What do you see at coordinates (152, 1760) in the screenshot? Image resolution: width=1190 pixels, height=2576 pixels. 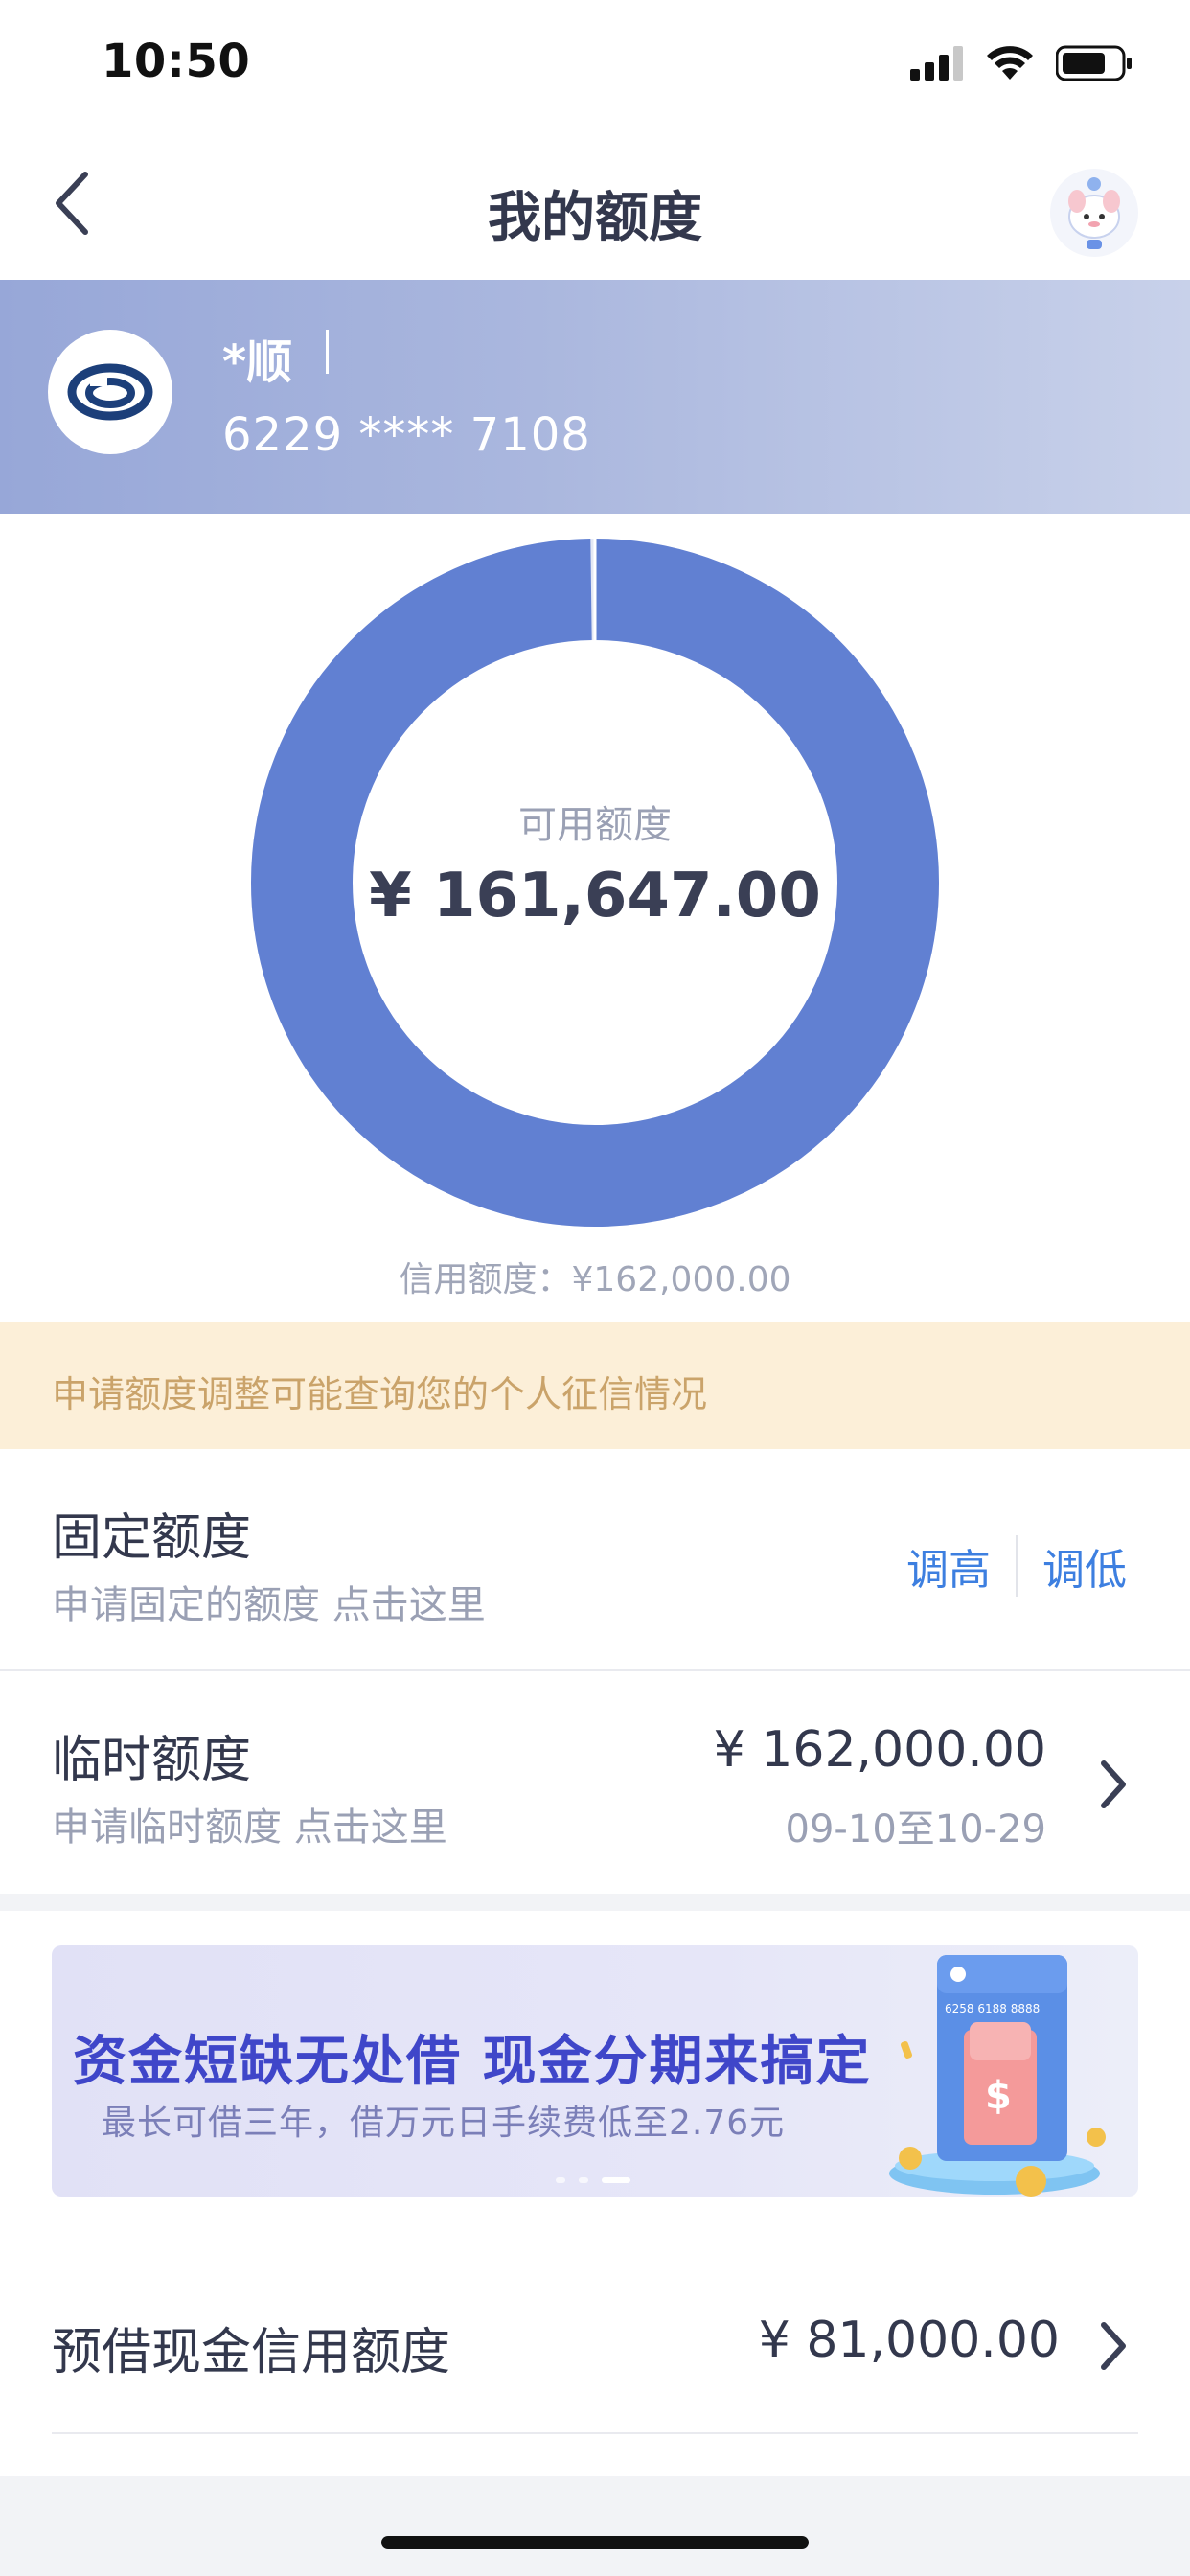 I see `temporary-limit-title: 临时额度` at bounding box center [152, 1760].